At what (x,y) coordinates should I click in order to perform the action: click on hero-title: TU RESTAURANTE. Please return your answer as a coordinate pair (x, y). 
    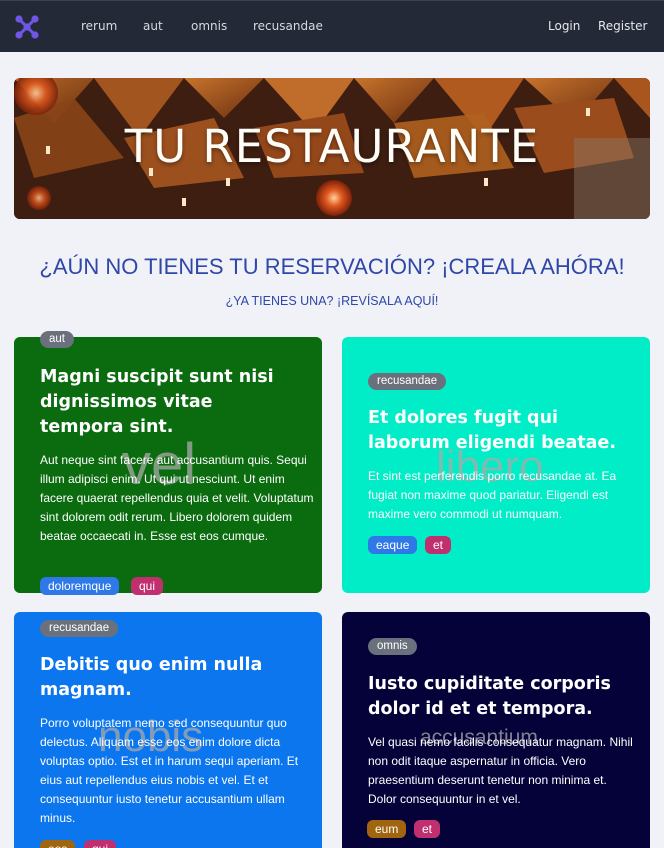
    Looking at the image, I should click on (332, 146).